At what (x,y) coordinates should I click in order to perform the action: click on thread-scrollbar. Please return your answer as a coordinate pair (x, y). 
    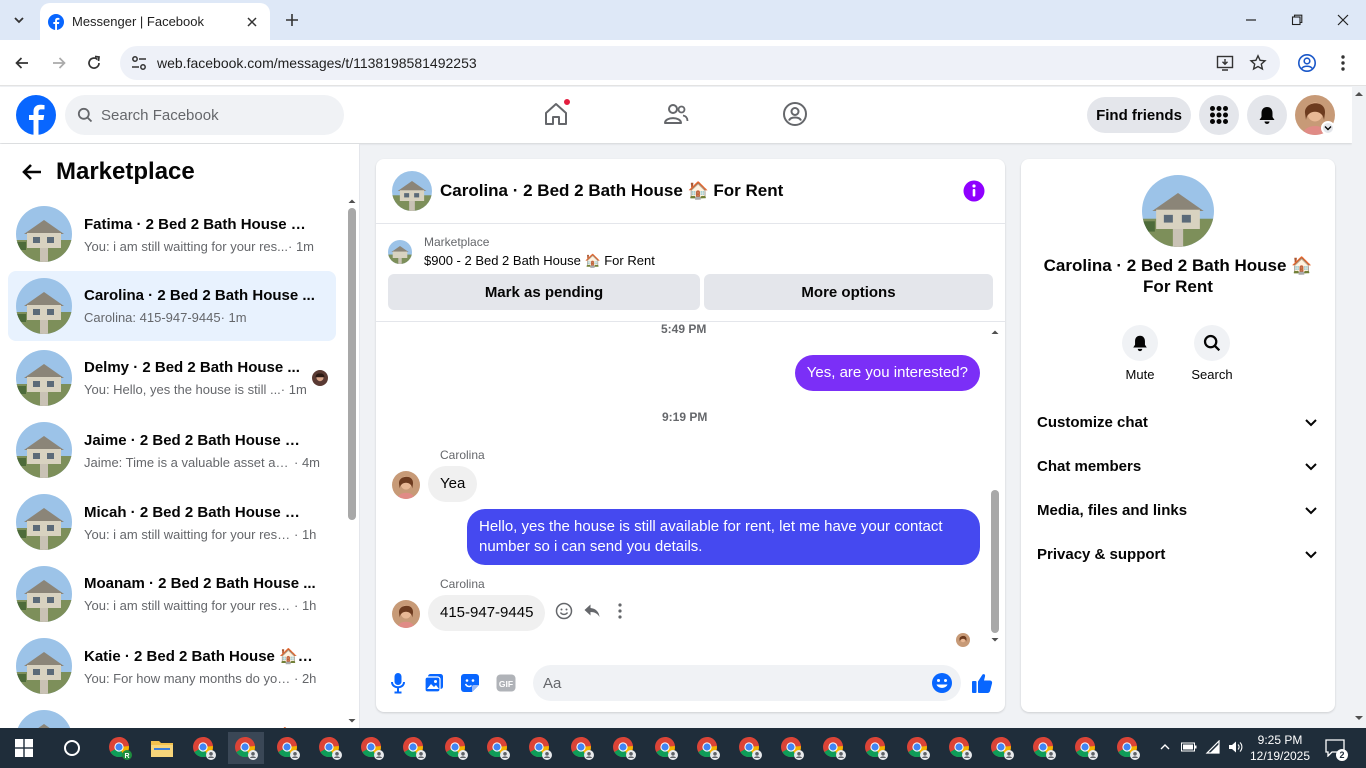
    Looking at the image, I should click on (995, 486).